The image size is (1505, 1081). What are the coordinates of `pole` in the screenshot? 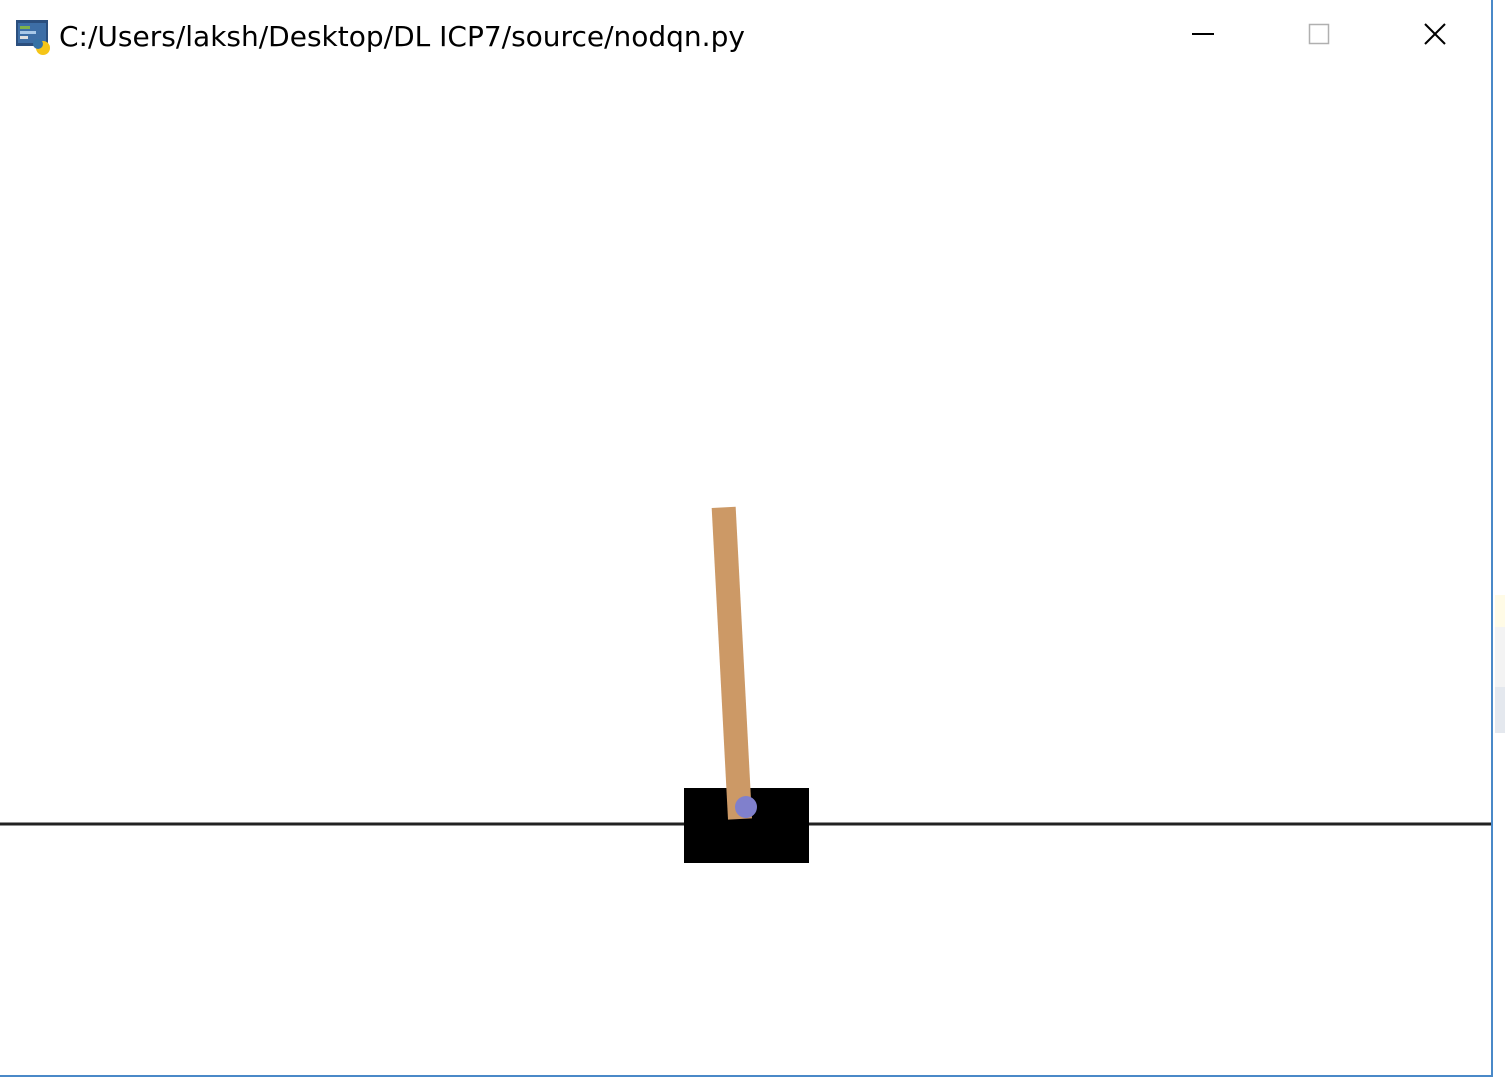 It's located at (731, 663).